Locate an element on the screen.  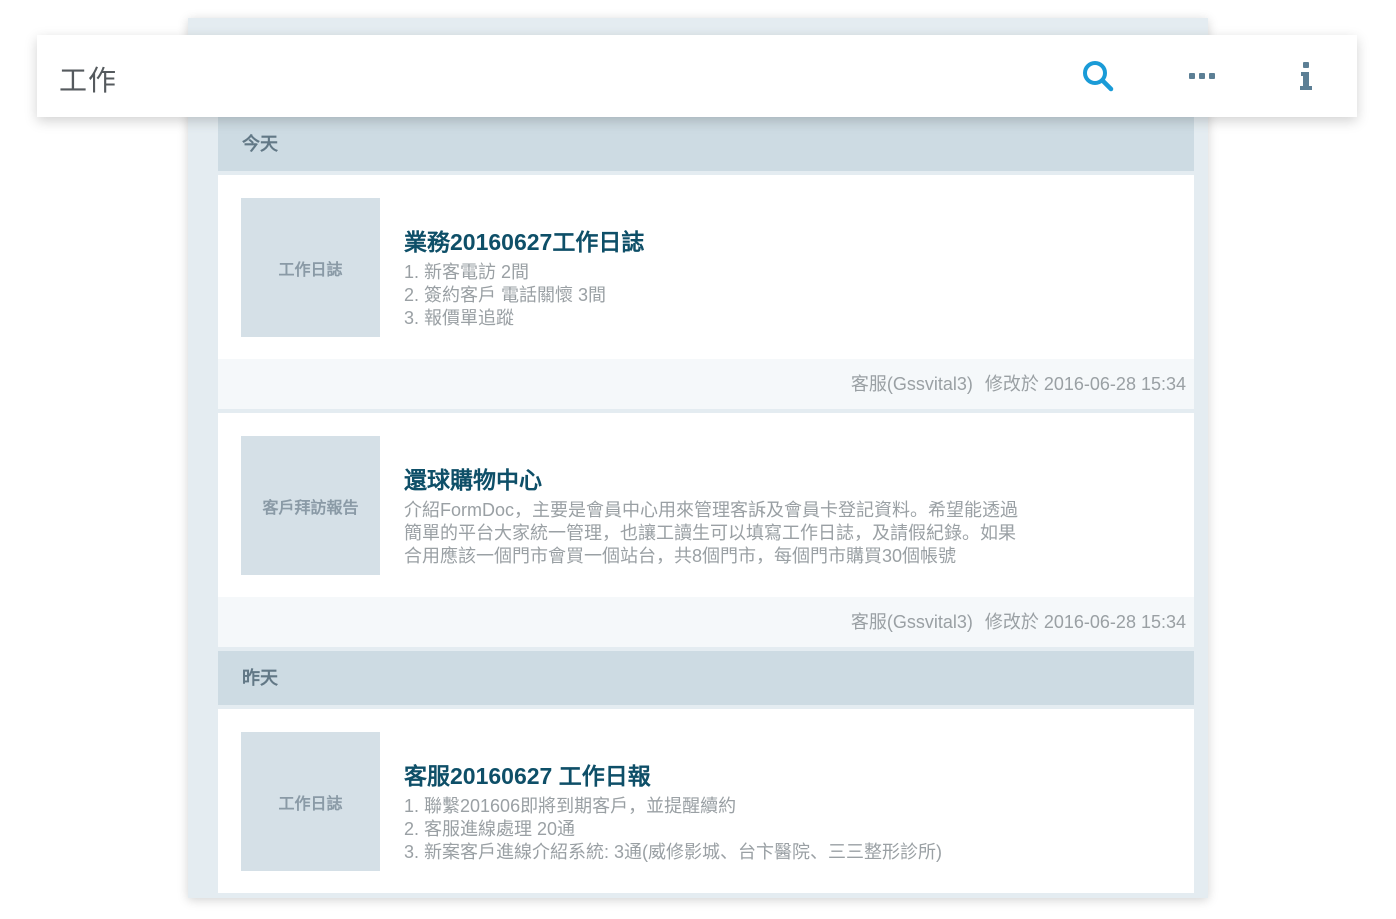
item-desc-line: 2. 客服進線處理 20通 is located at coordinates (490, 829).